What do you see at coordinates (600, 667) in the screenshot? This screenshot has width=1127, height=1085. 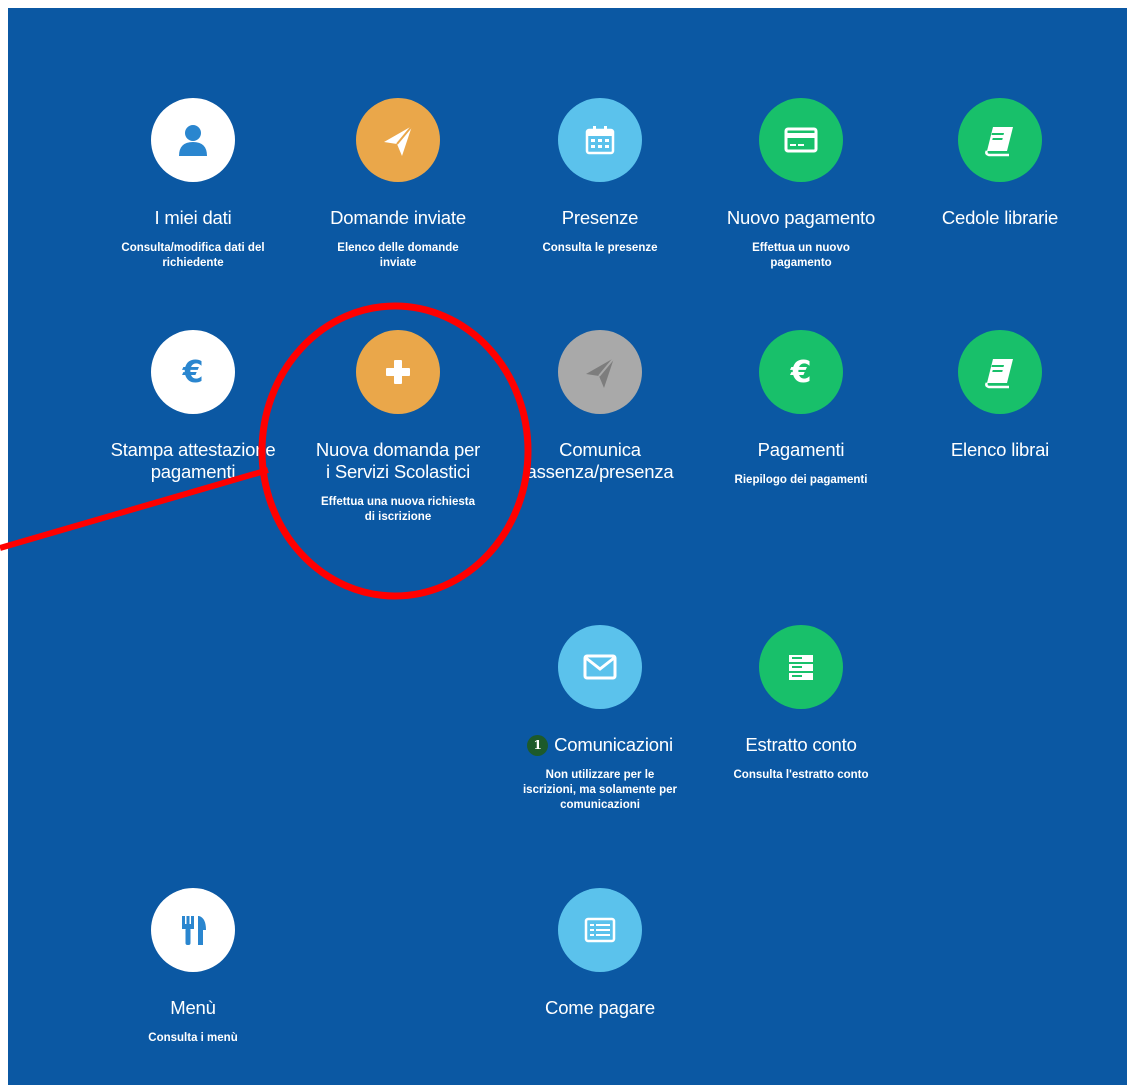 I see `envelope-icon` at bounding box center [600, 667].